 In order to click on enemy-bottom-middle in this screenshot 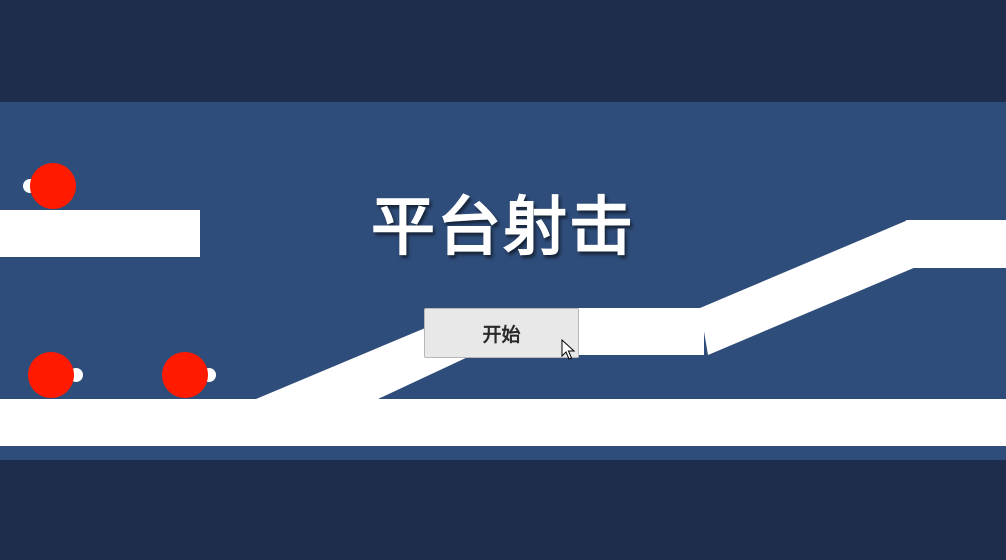, I will do `click(189, 375)`.